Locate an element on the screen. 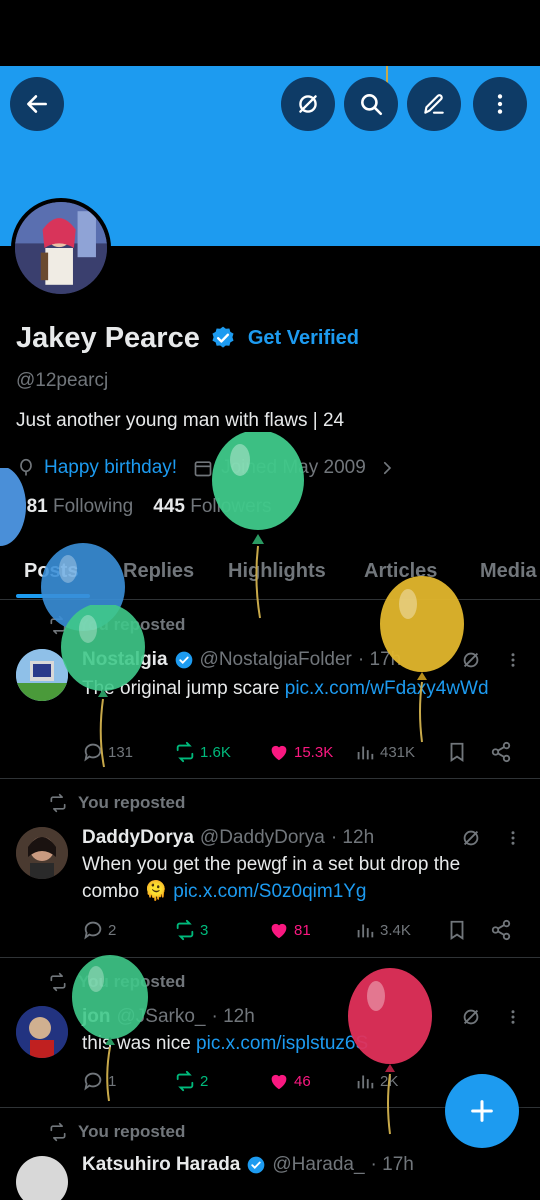 The image size is (540, 1200). get-verified-link: Get Verified is located at coordinates (303, 338).